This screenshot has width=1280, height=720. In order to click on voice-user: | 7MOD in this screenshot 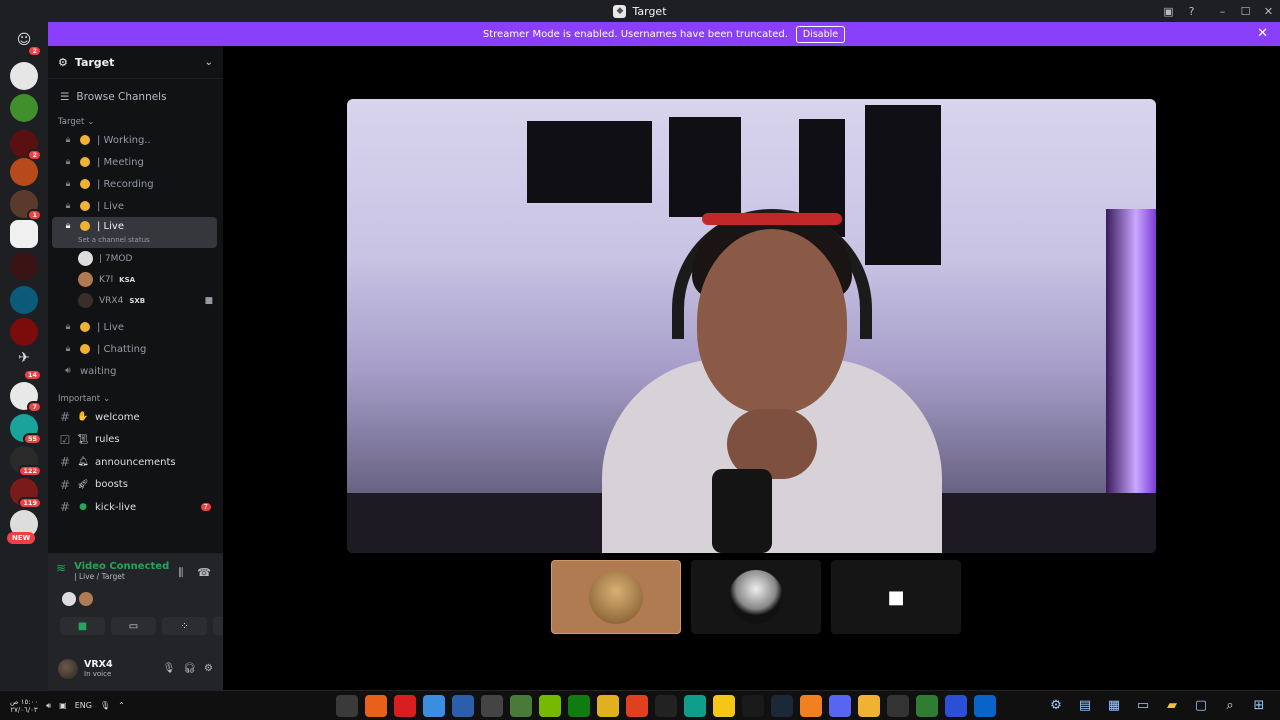, I will do `click(135, 258)`.